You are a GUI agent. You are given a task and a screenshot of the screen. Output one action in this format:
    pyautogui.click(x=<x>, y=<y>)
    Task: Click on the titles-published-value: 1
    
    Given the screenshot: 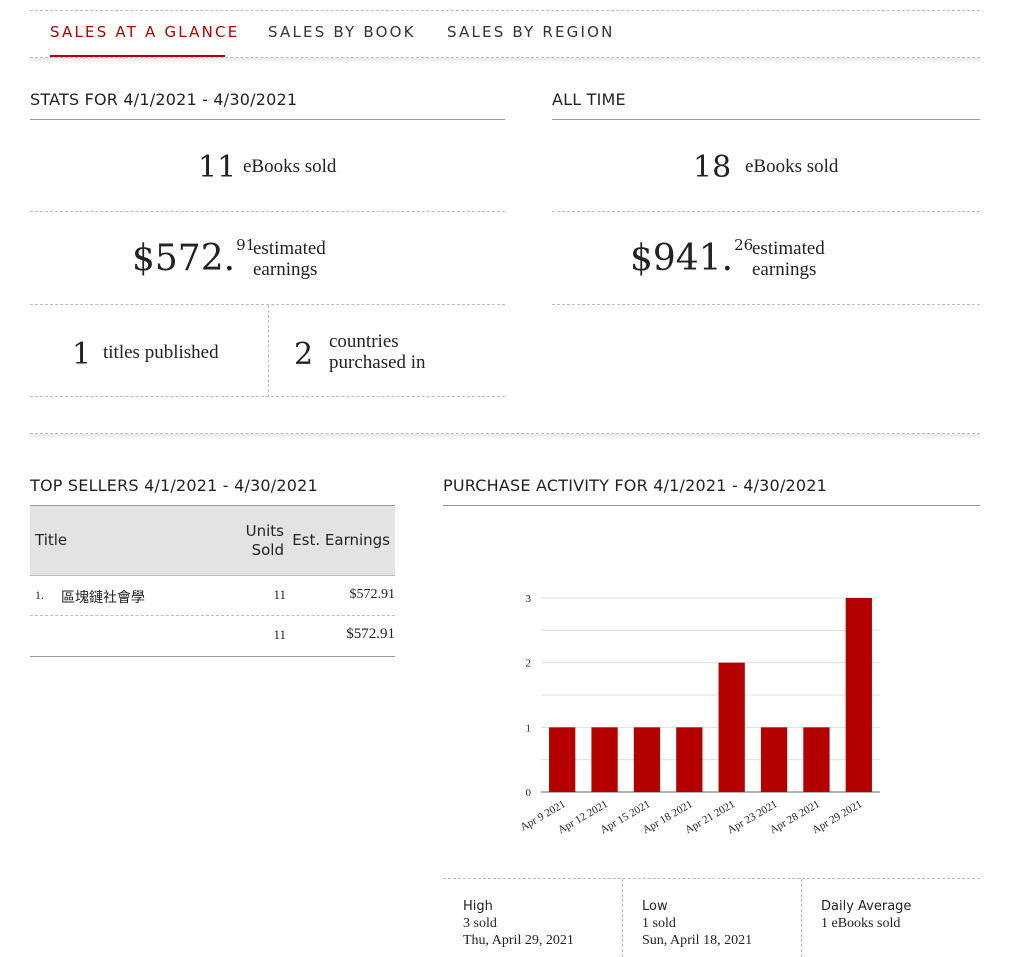 What is the action you would take?
    pyautogui.click(x=82, y=354)
    